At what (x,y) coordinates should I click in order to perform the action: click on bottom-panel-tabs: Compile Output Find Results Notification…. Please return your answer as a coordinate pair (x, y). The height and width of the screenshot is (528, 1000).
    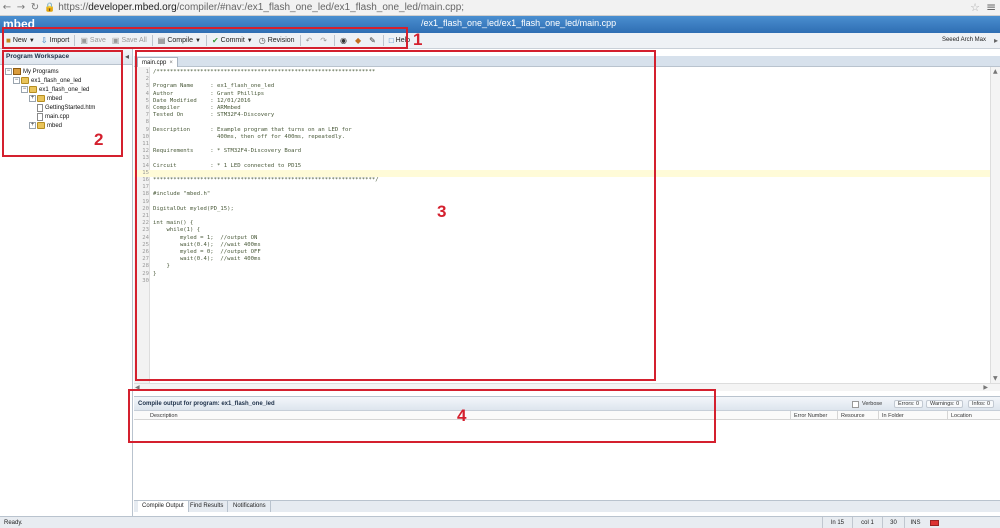
    Looking at the image, I should click on (567, 506).